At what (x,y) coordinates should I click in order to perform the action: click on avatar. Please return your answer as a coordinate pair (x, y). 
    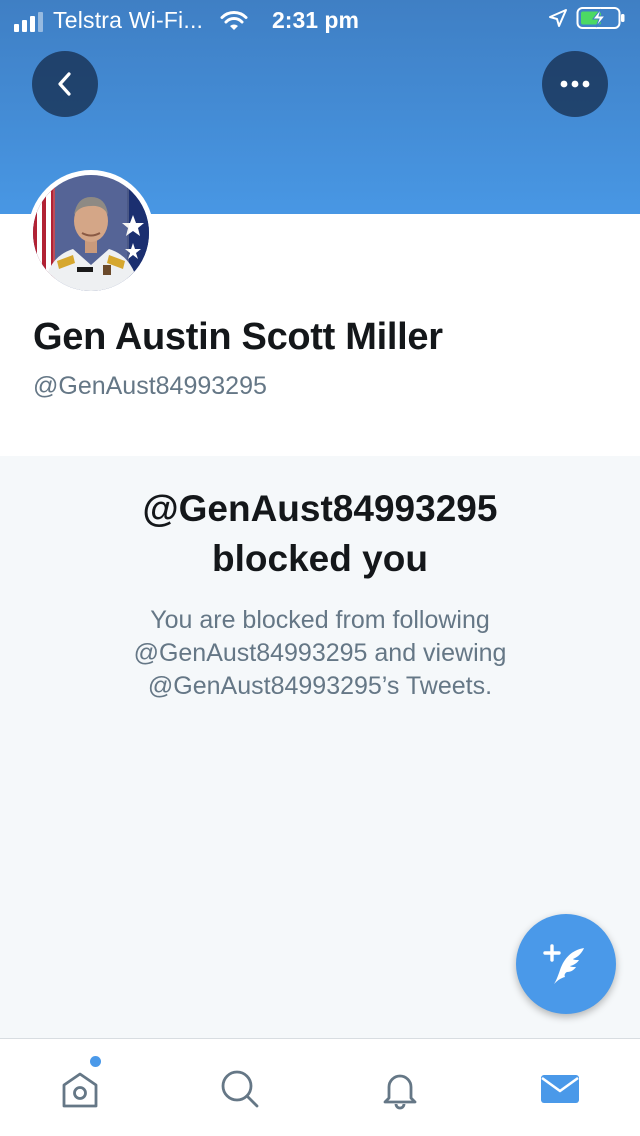
    Looking at the image, I should click on (91, 233).